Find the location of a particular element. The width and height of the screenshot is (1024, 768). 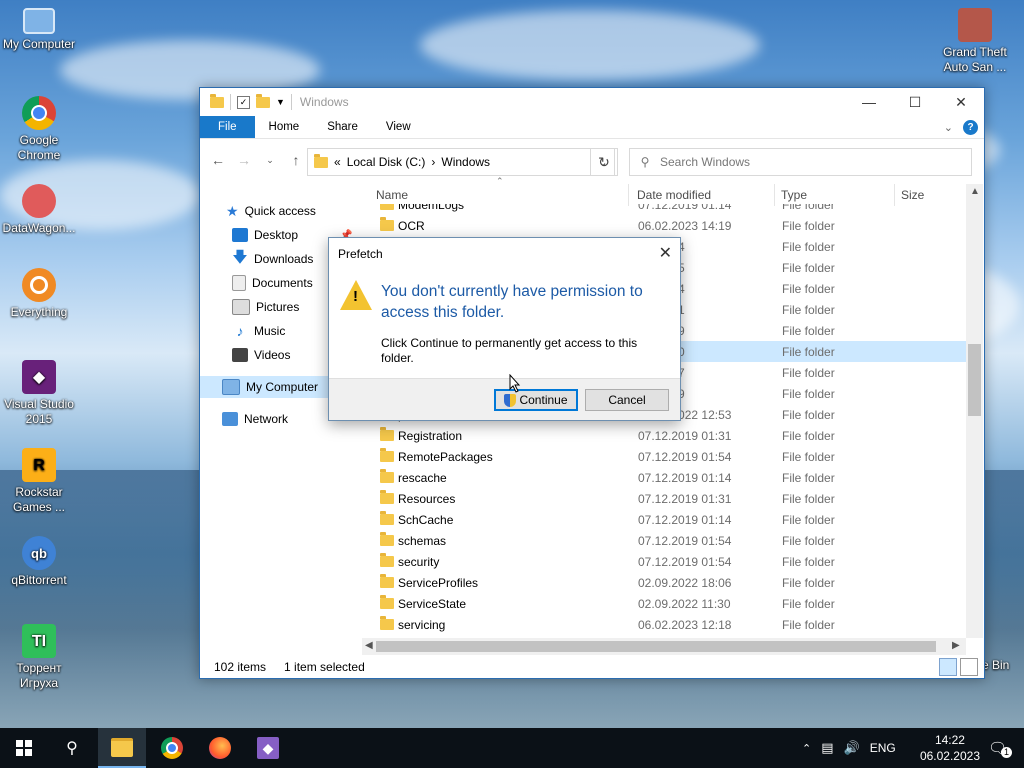

warning-icon: ! is located at coordinates (356, 295).